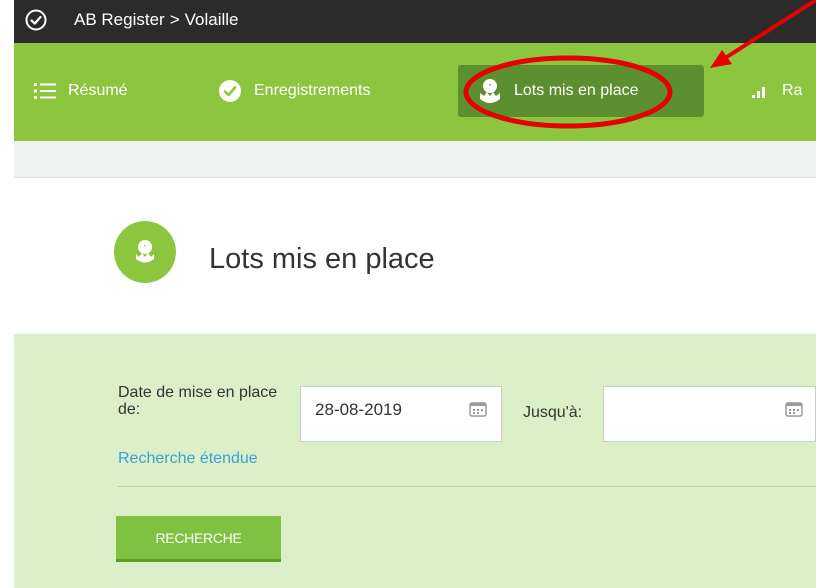  I want to click on breadcrumb: AB Register > Volaille, so click(156, 20).